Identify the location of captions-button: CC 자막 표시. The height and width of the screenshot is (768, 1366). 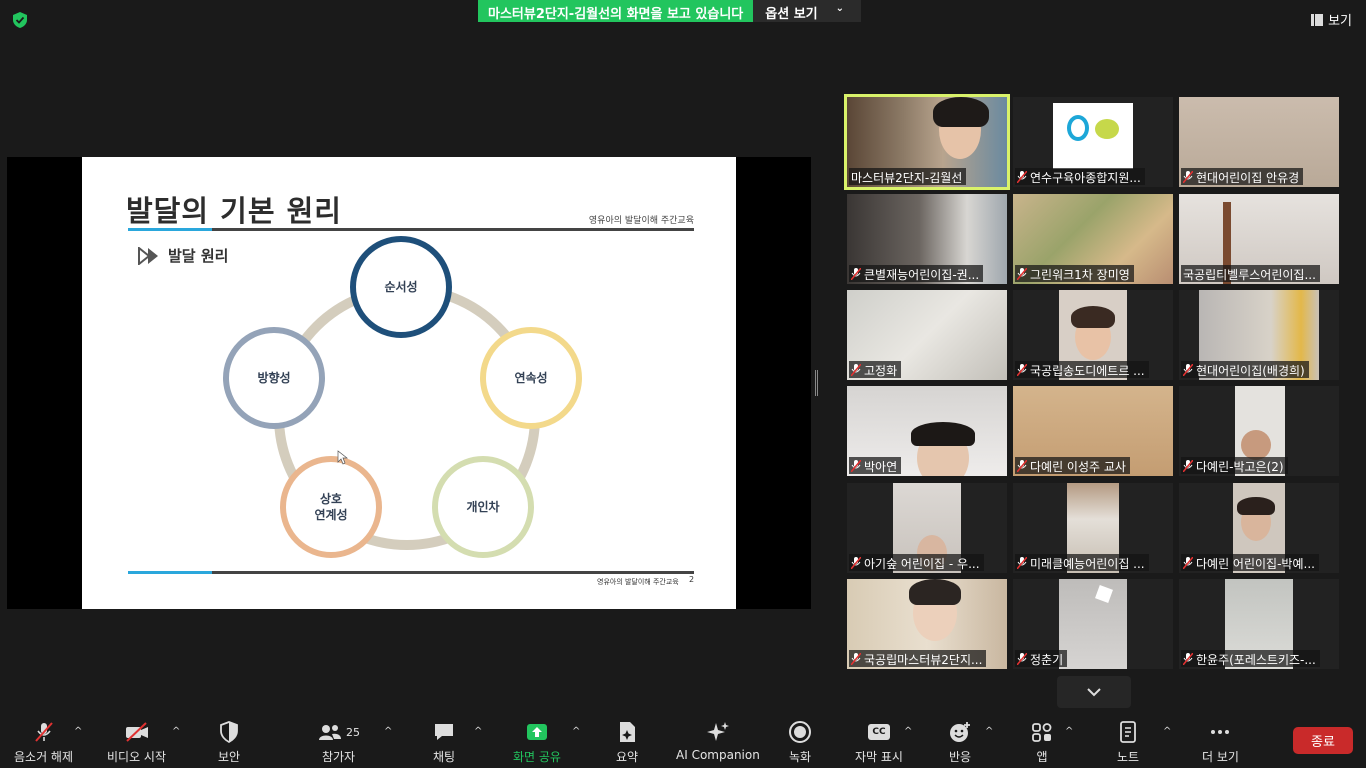
(879, 742).